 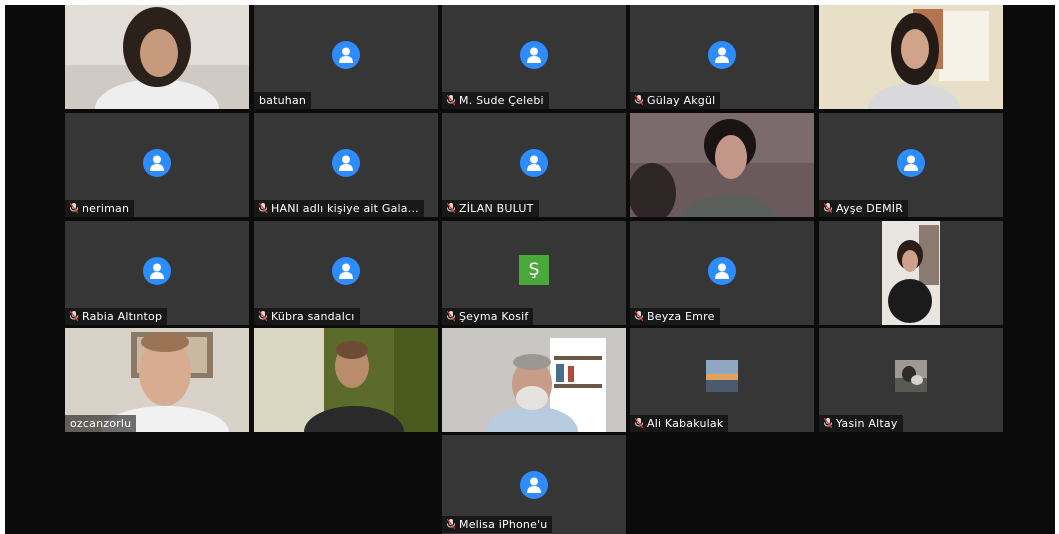 I want to click on participant-name: Melisa iPhone'u, so click(x=497, y=524).